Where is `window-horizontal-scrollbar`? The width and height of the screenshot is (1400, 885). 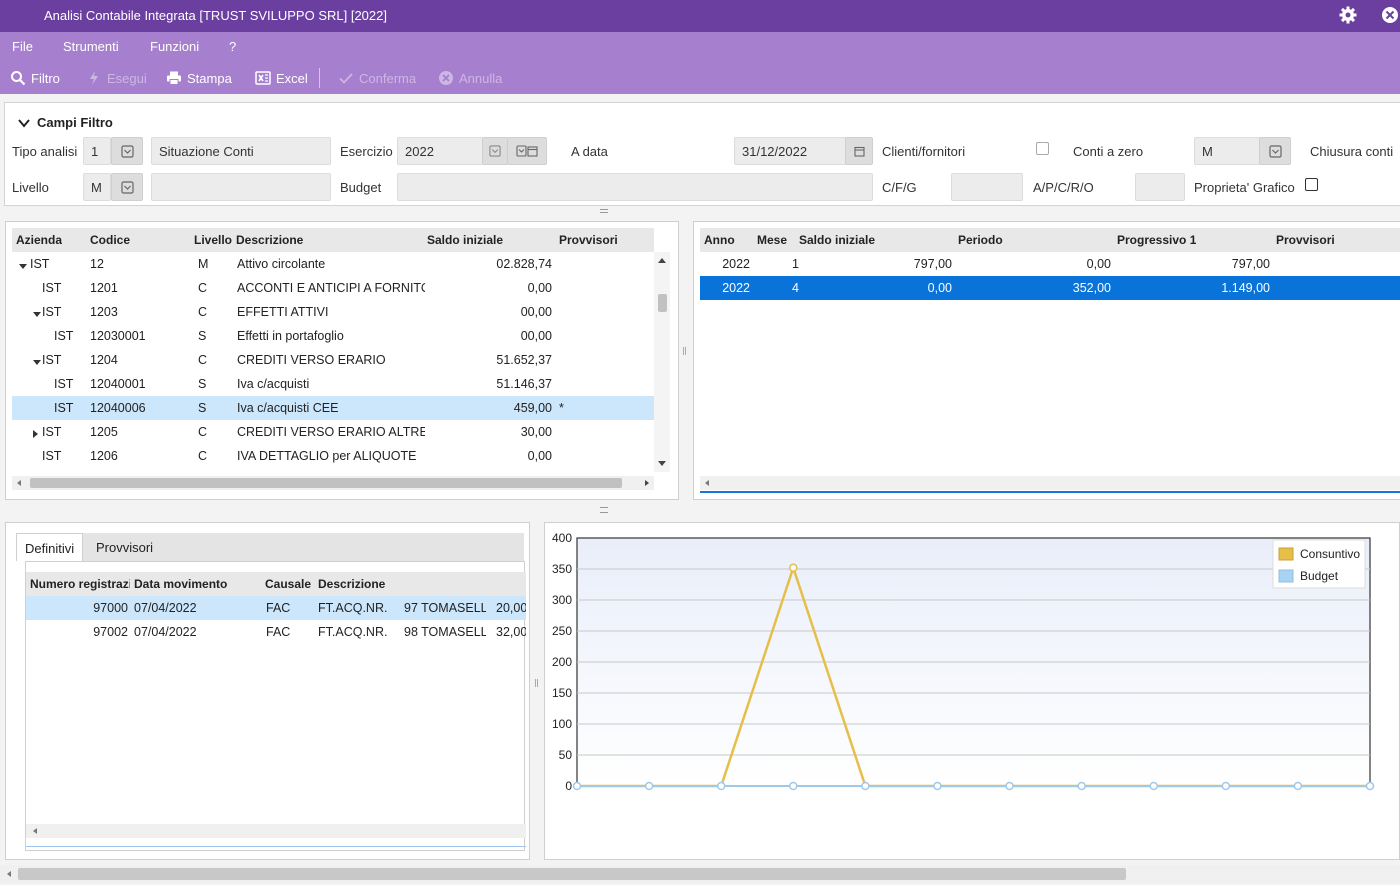
window-horizontal-scrollbar is located at coordinates (700, 874).